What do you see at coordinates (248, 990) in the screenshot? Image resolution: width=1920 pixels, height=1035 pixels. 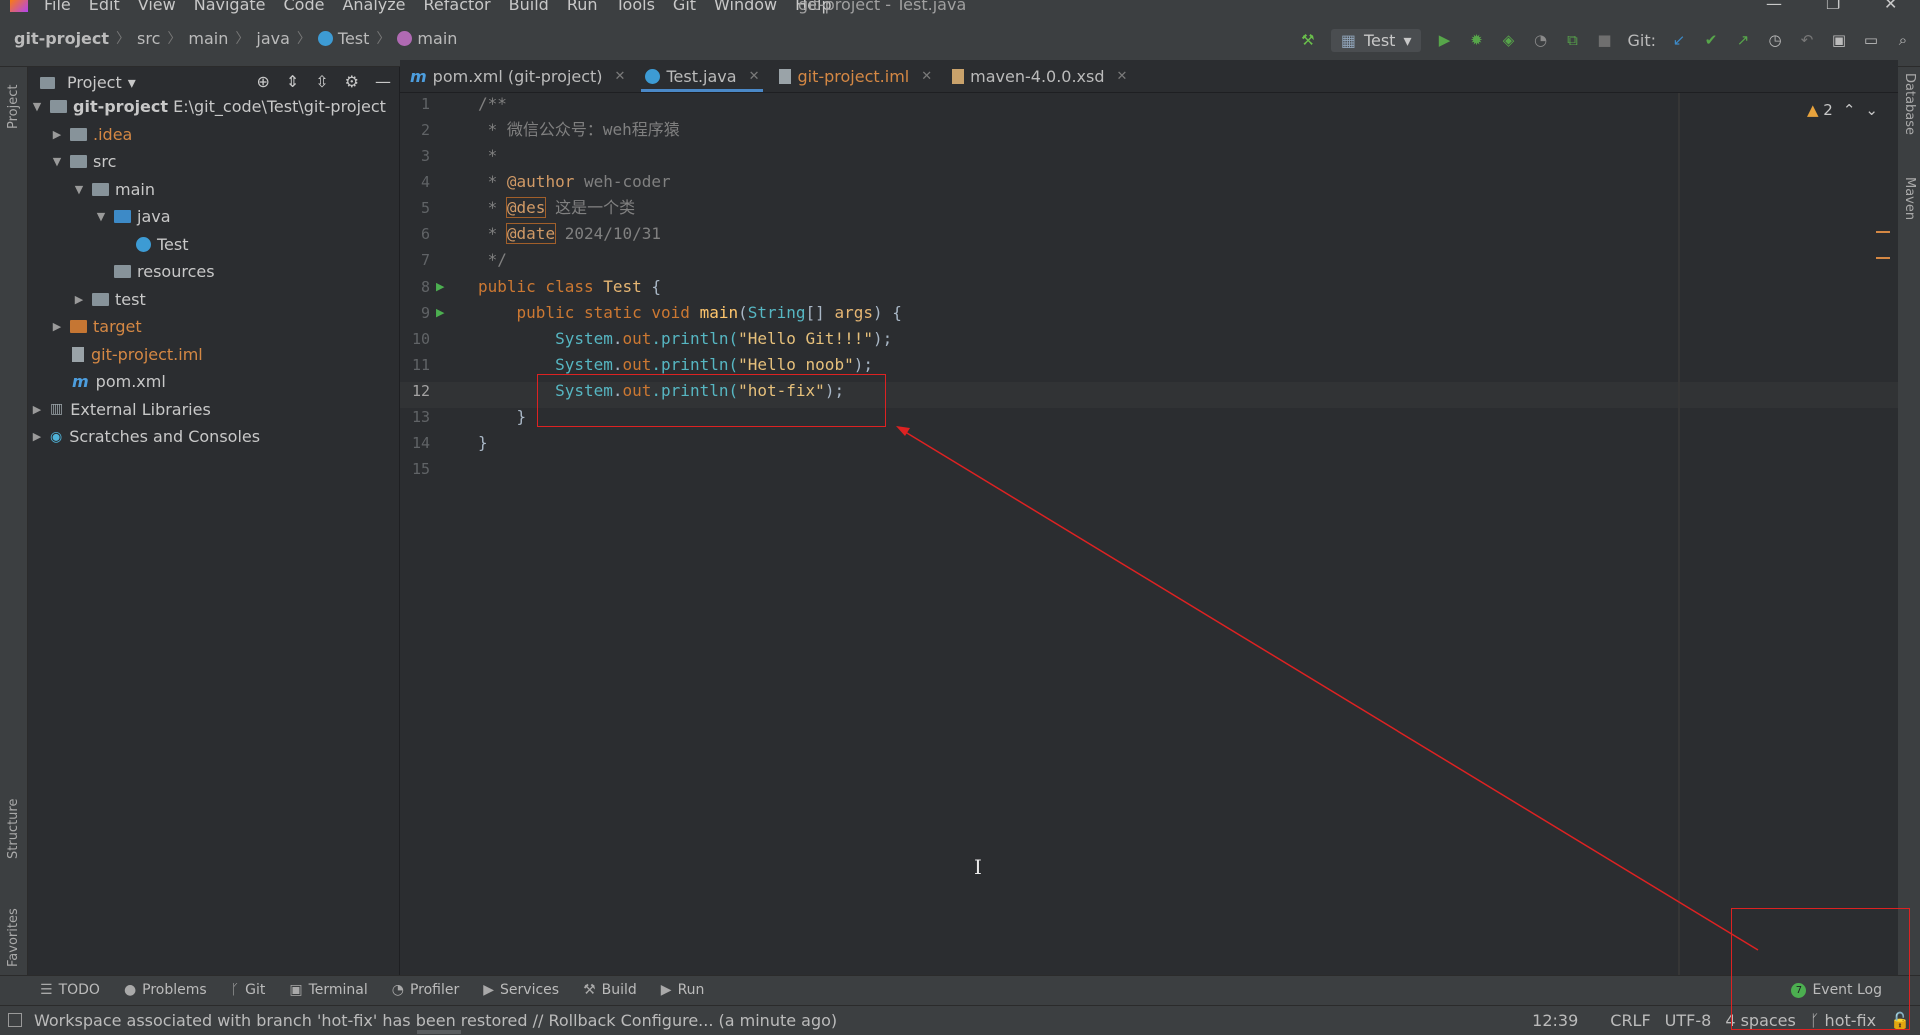 I see `tool-git: ᚴ Git` at bounding box center [248, 990].